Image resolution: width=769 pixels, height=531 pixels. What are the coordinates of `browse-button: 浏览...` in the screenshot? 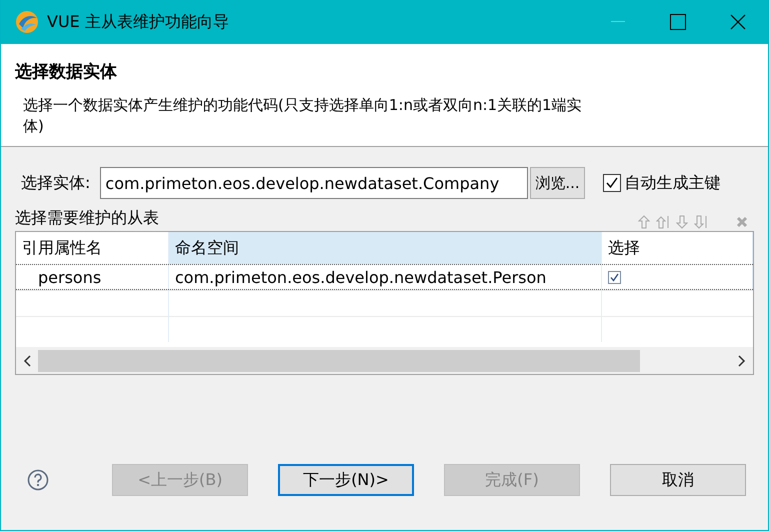 It's located at (557, 183).